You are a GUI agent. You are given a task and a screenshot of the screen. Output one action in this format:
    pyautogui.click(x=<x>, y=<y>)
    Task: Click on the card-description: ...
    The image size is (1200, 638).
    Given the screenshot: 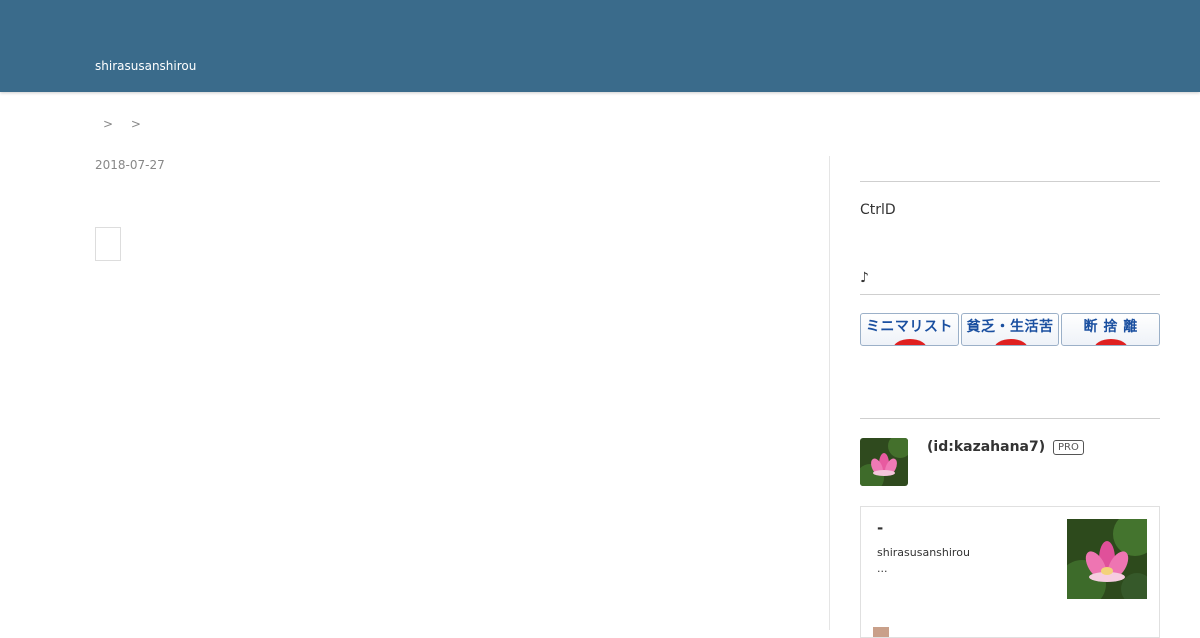 What is the action you would take?
    pyautogui.click(x=882, y=568)
    